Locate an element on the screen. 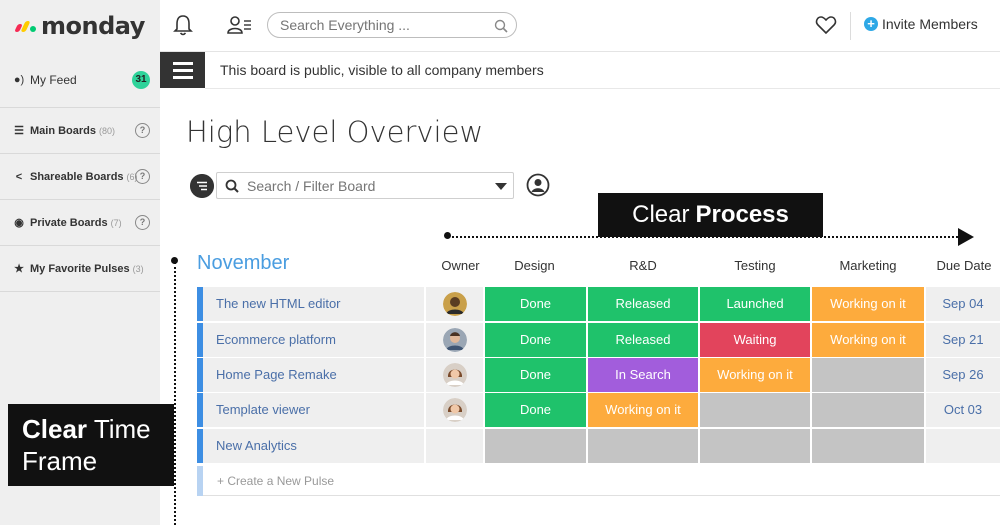 This screenshot has height=525, width=1000. due-date-cell: Oct 03 is located at coordinates (963, 410).